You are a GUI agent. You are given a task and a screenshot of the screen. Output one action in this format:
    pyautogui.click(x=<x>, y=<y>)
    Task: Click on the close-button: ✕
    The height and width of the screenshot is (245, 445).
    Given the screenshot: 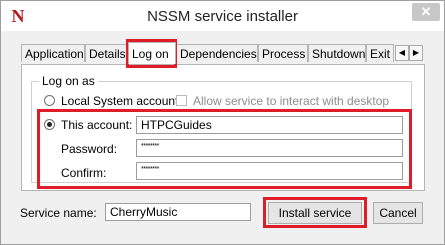 What is the action you would take?
    pyautogui.click(x=426, y=12)
    